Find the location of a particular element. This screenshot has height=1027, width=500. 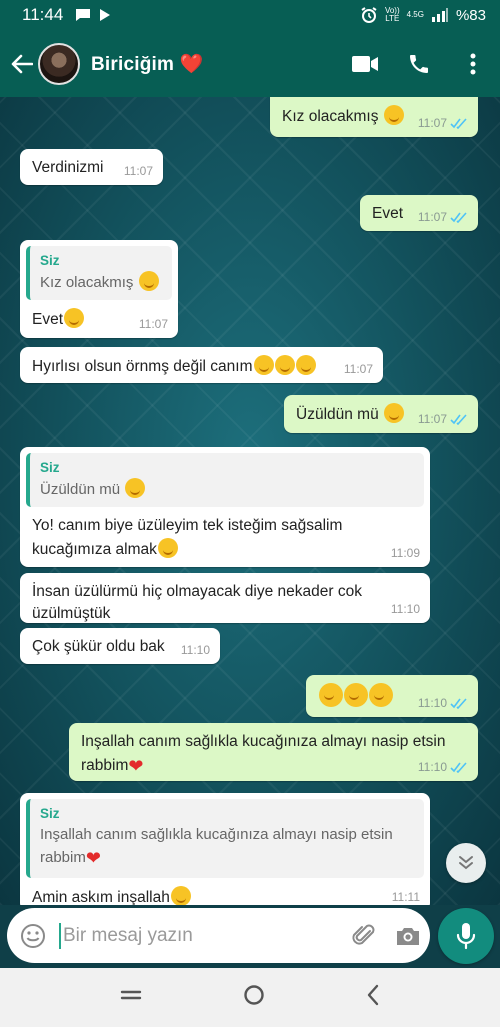

network-label: 4.5G is located at coordinates (415, 14).